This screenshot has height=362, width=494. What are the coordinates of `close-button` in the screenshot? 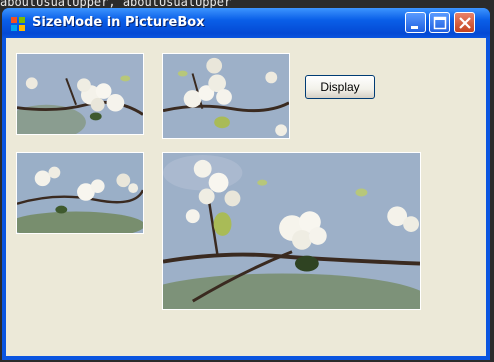 It's located at (464, 22).